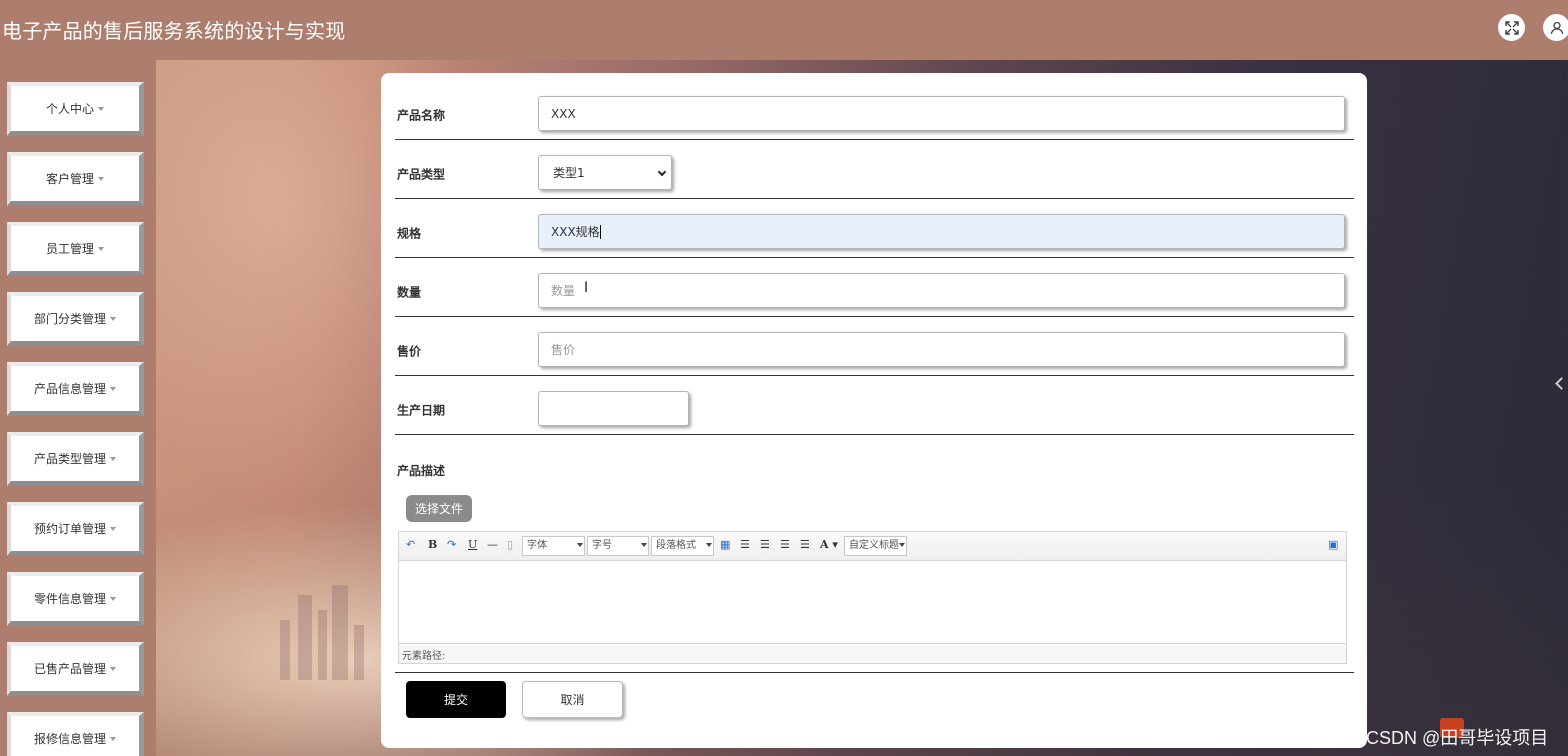 This screenshot has height=756, width=1568. I want to click on editor-content-area, so click(872, 602).